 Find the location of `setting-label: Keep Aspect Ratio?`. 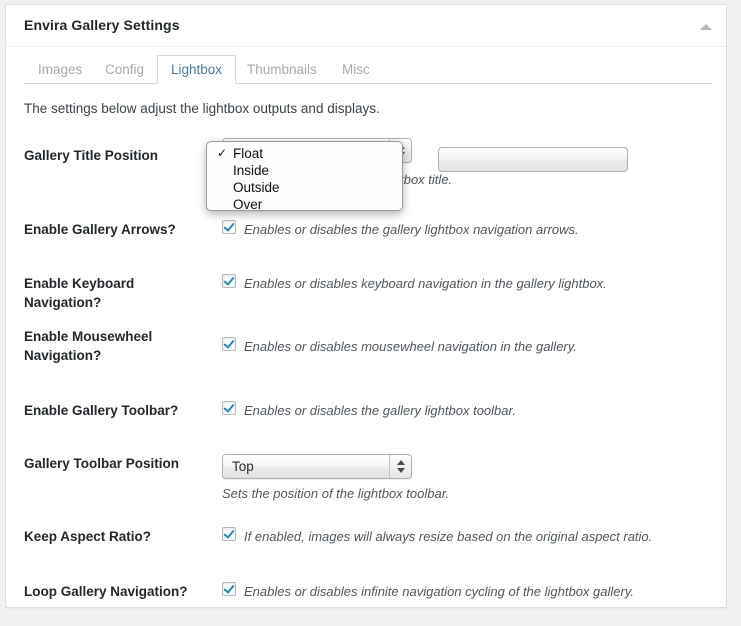

setting-label: Keep Aspect Ratio? is located at coordinates (88, 536).